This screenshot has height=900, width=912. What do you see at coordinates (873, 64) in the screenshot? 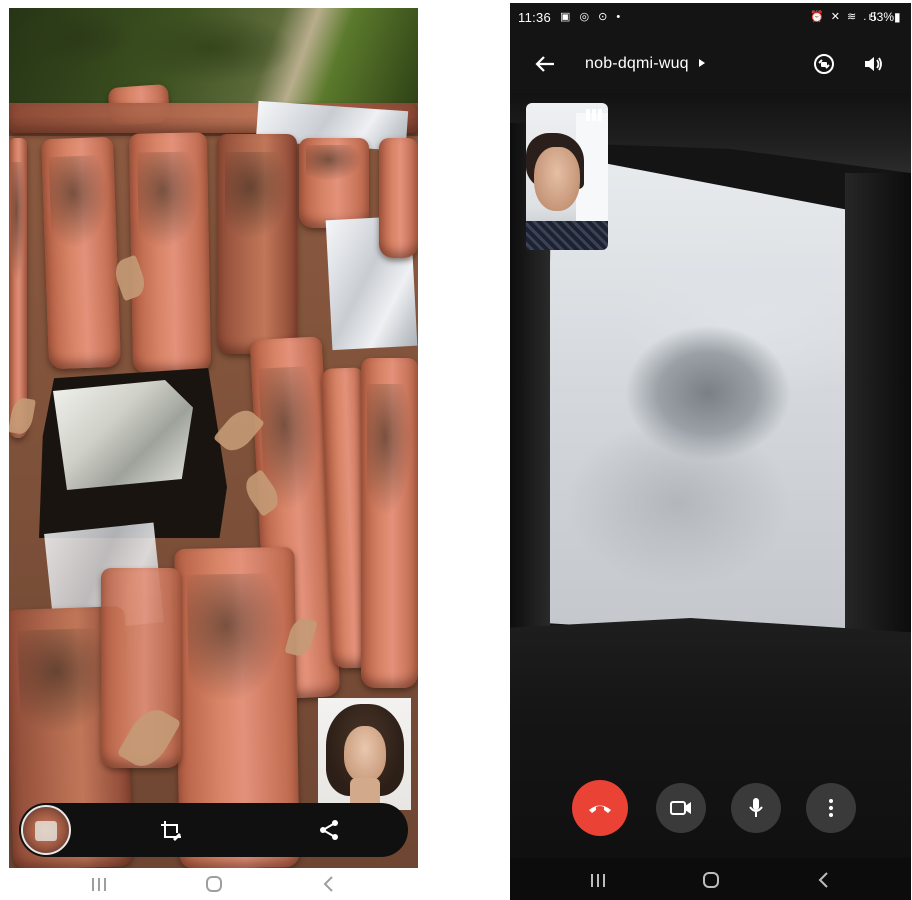
I see `speaker-icon` at bounding box center [873, 64].